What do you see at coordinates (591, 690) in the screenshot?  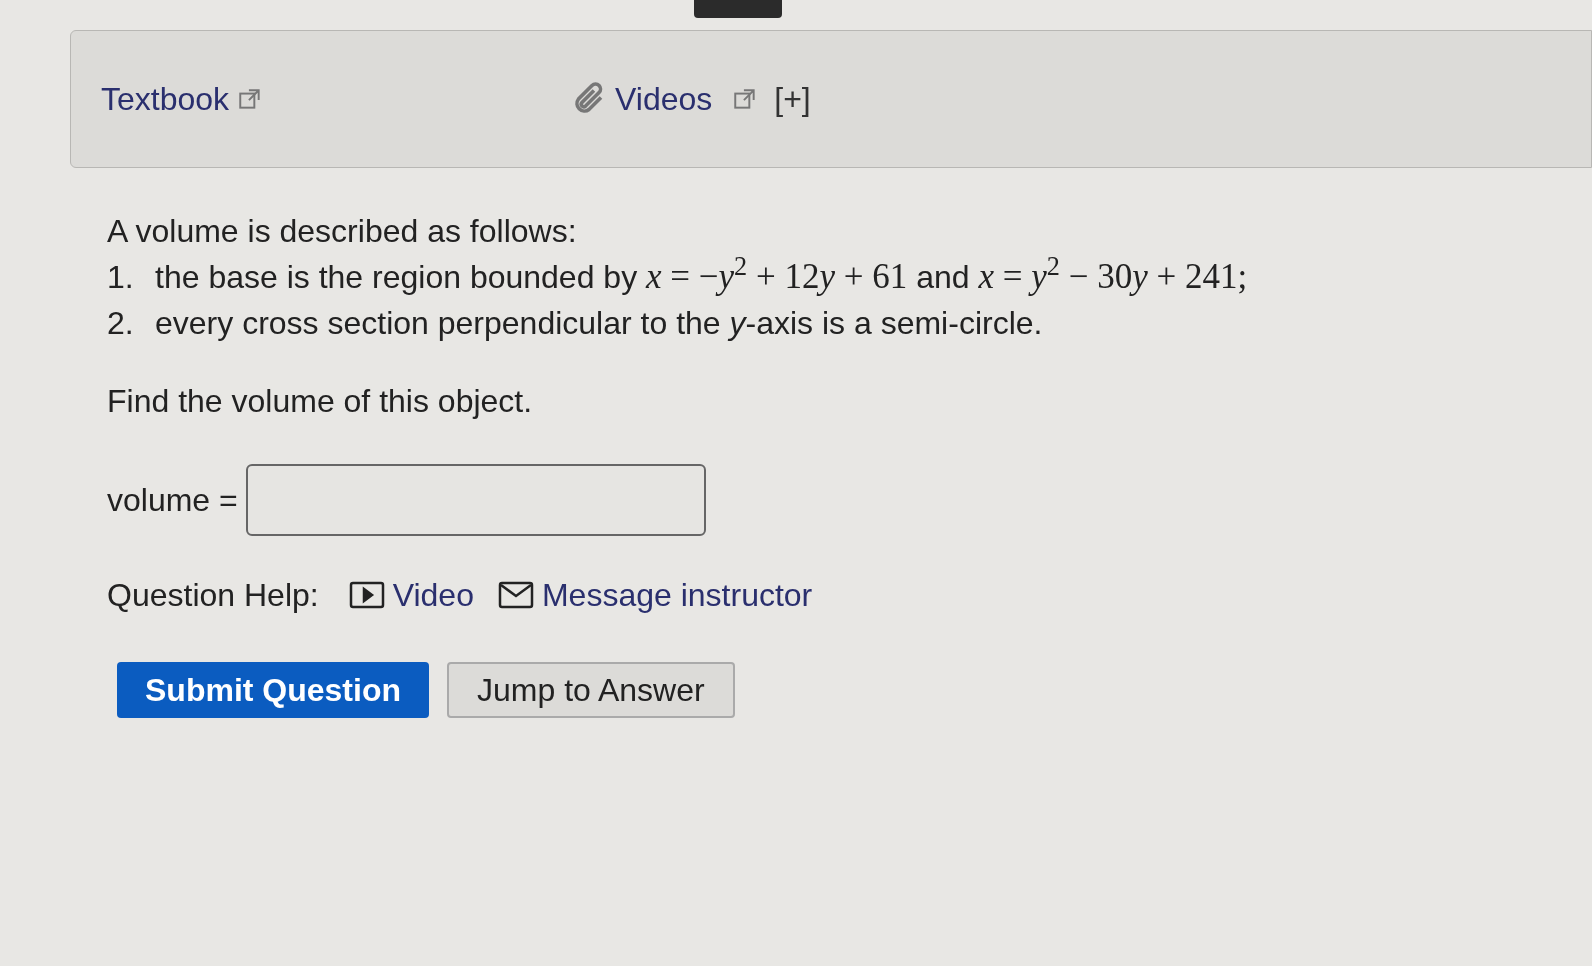 I see `jump-button: Jump to Answer` at bounding box center [591, 690].